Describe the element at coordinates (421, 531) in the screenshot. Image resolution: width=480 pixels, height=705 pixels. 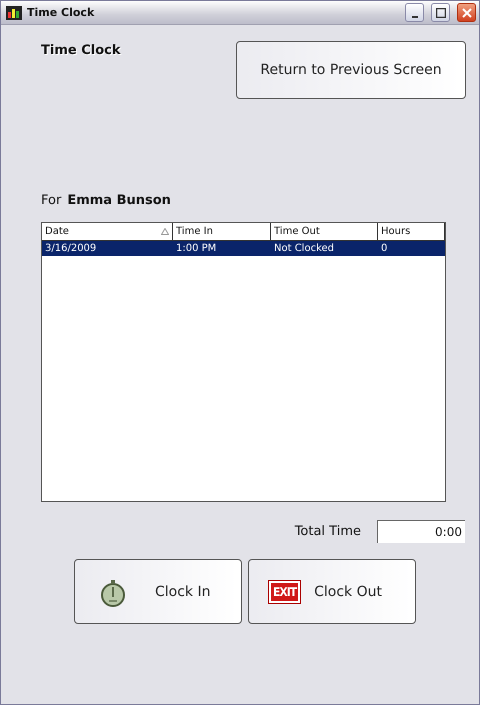
I see `total-time-field: 0:00` at that location.